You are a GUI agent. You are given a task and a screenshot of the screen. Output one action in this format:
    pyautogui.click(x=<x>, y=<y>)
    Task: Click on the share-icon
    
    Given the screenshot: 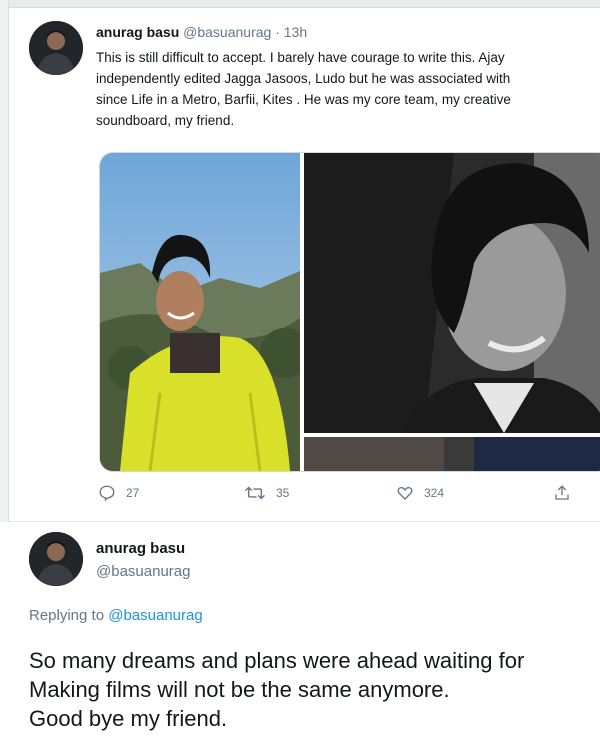 What is the action you would take?
    pyautogui.click(x=562, y=493)
    